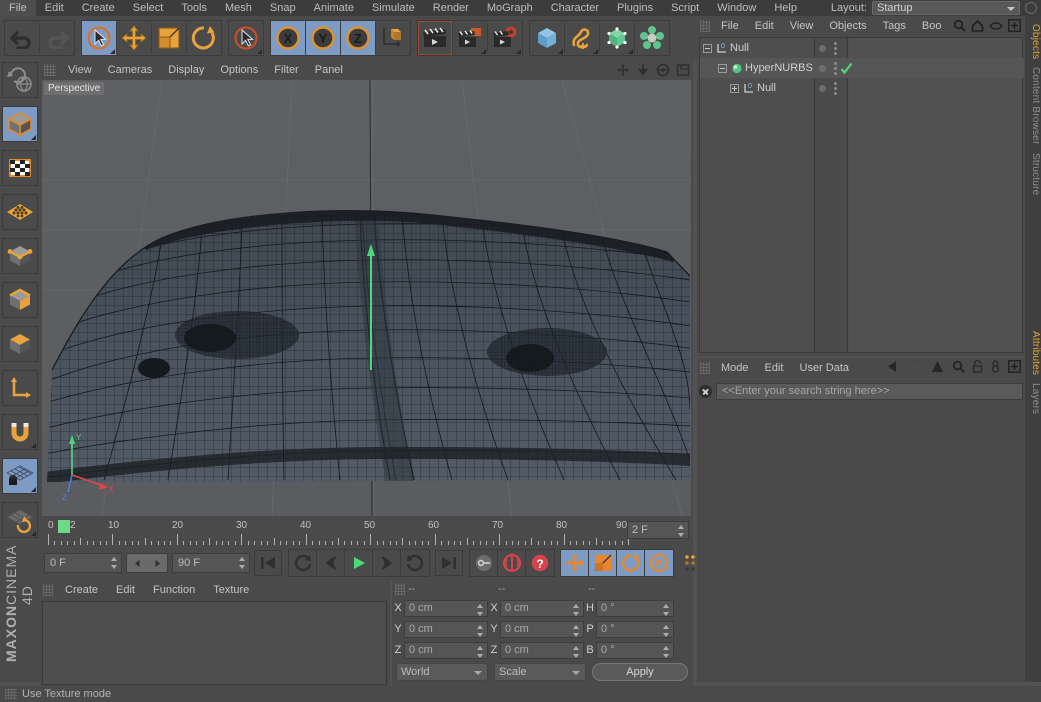  Describe the element at coordinates (238, 8) in the screenshot. I see `menu-item-mesh: Mesh` at that location.